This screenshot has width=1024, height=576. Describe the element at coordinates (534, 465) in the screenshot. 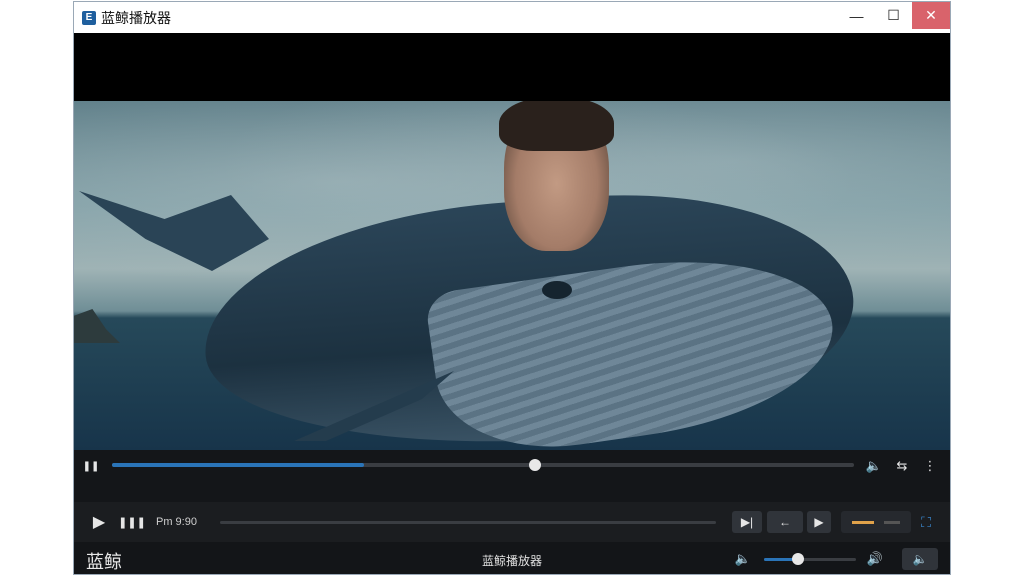

I see `progress-knob` at that location.